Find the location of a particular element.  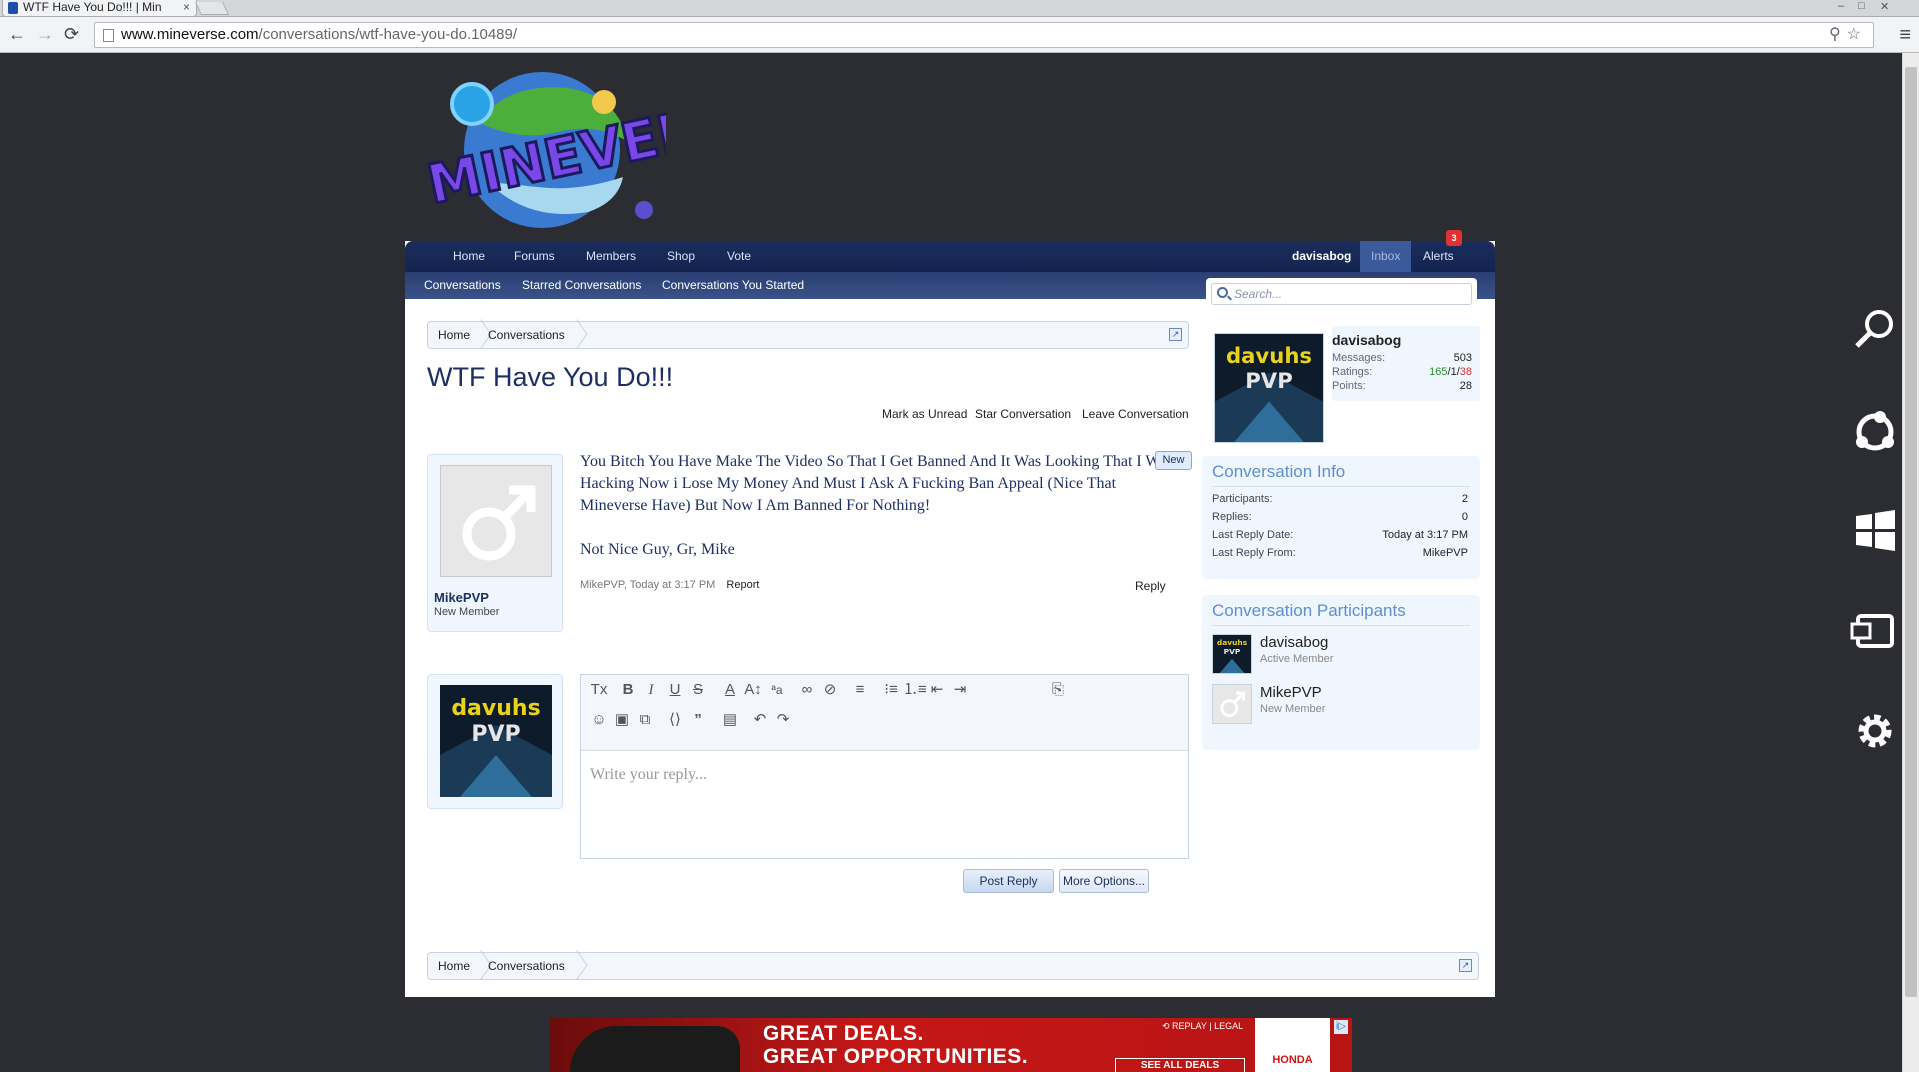

subnav-conversations: Conversations is located at coordinates (462, 285).